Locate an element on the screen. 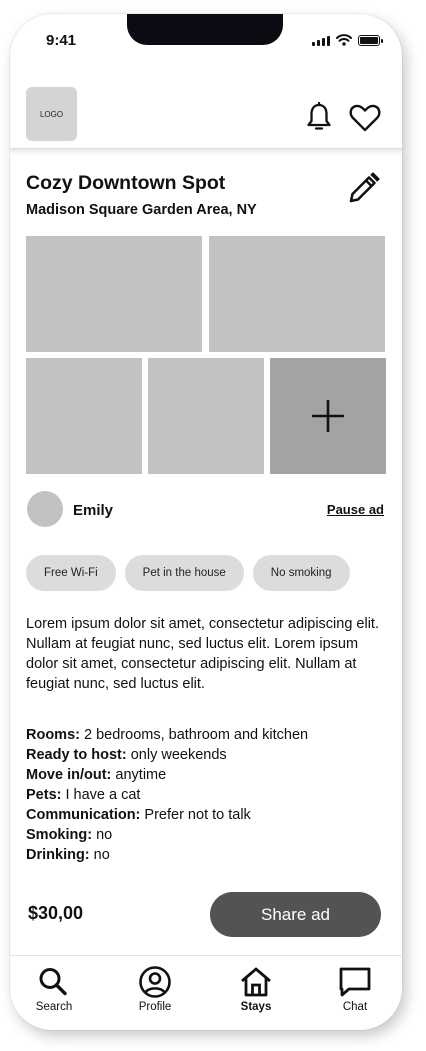 The image size is (426, 1051). plus-icon is located at coordinates (328, 416).